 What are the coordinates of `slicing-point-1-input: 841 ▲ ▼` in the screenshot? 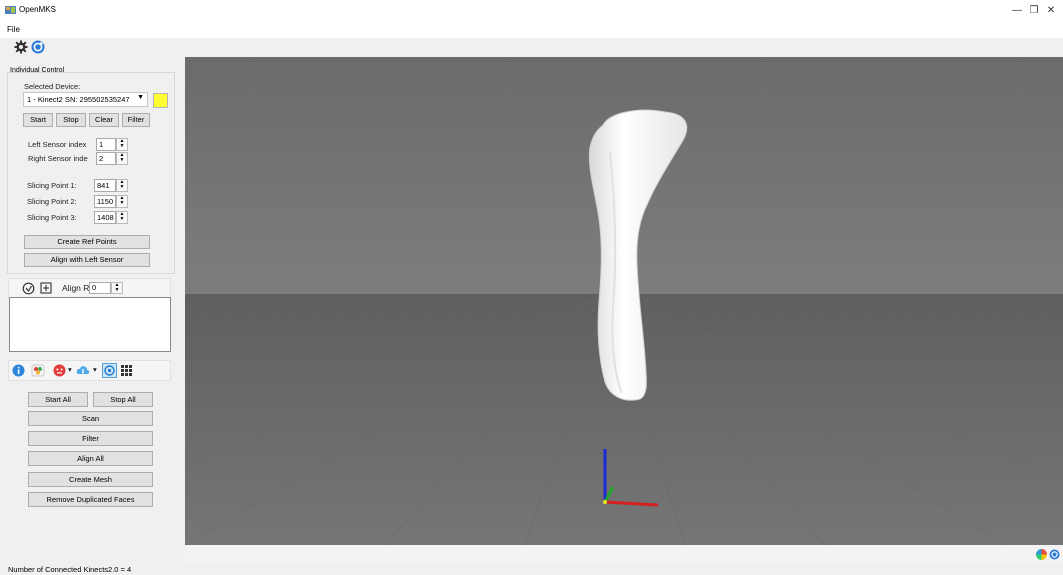 It's located at (111, 185).